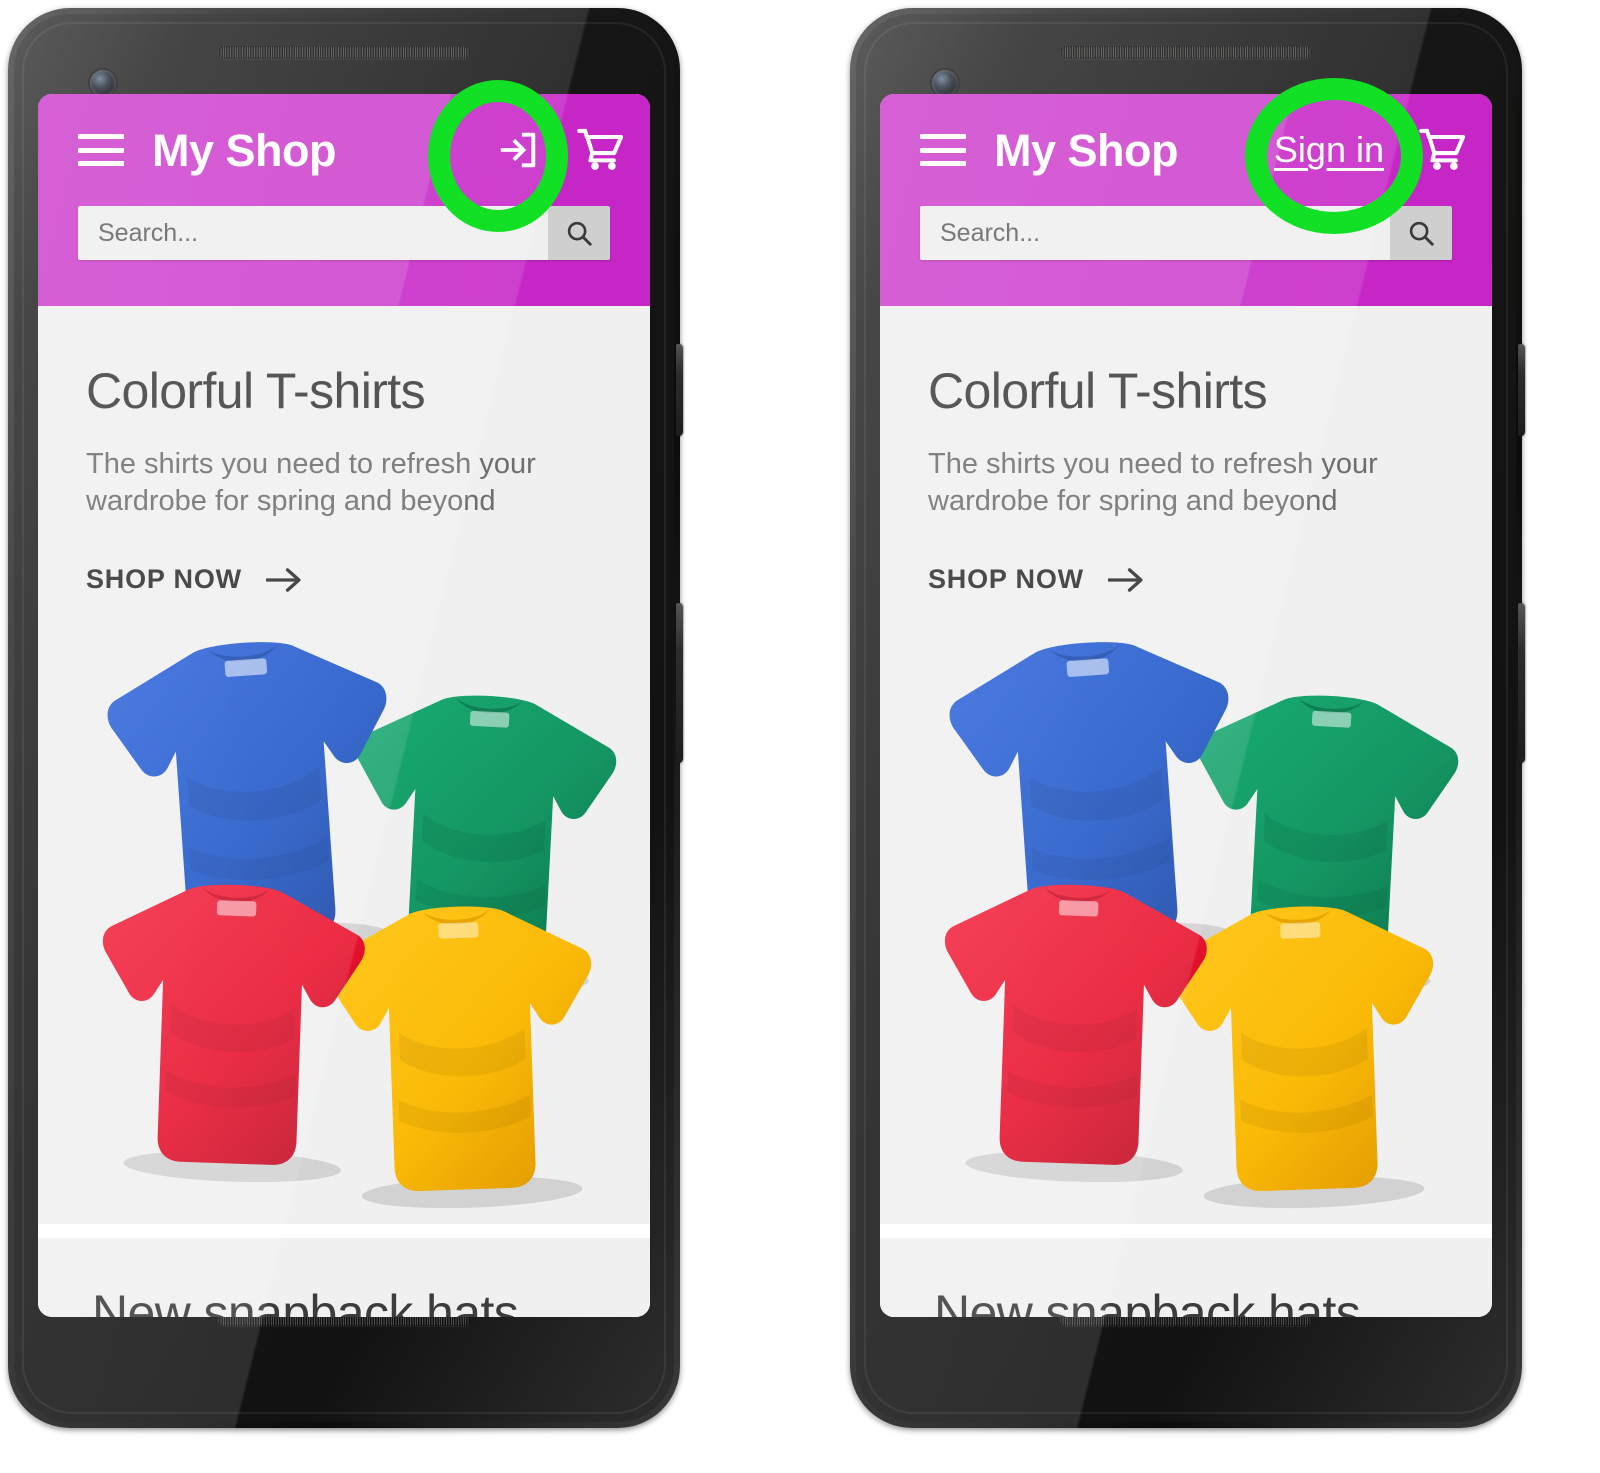 The height and width of the screenshot is (1473, 1600). I want to click on app-bar-row: My Shop Sign in, so click(1186, 150).